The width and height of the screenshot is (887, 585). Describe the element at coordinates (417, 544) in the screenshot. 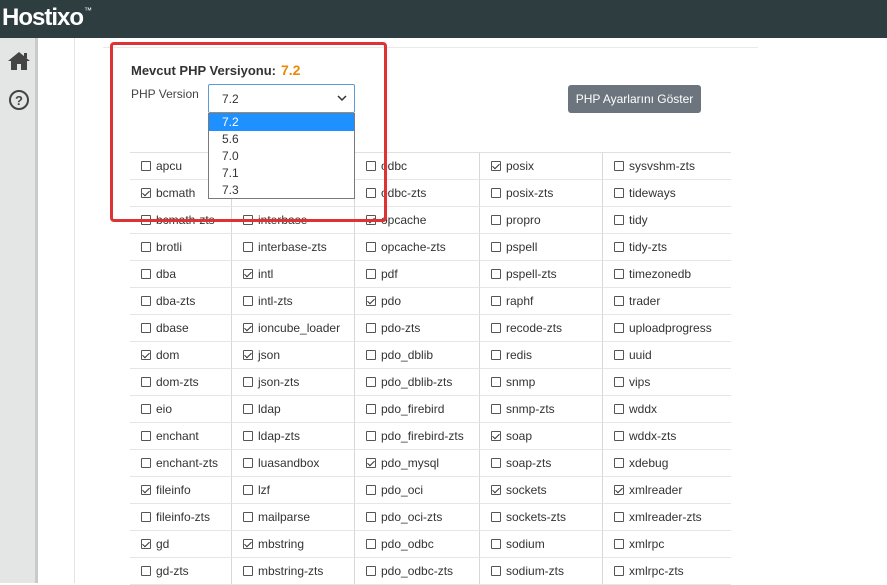

I see `extension-item: pdo_odbc` at that location.